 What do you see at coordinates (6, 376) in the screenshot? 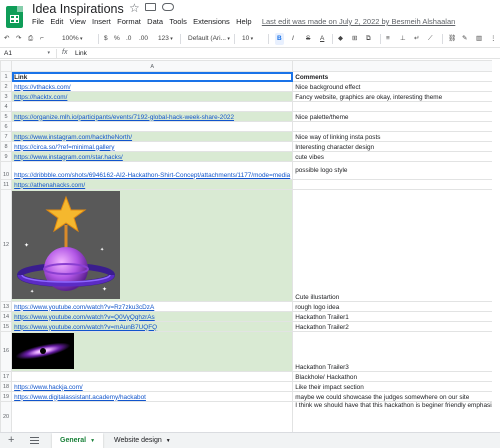
I see `row-number: 17` at bounding box center [6, 376].